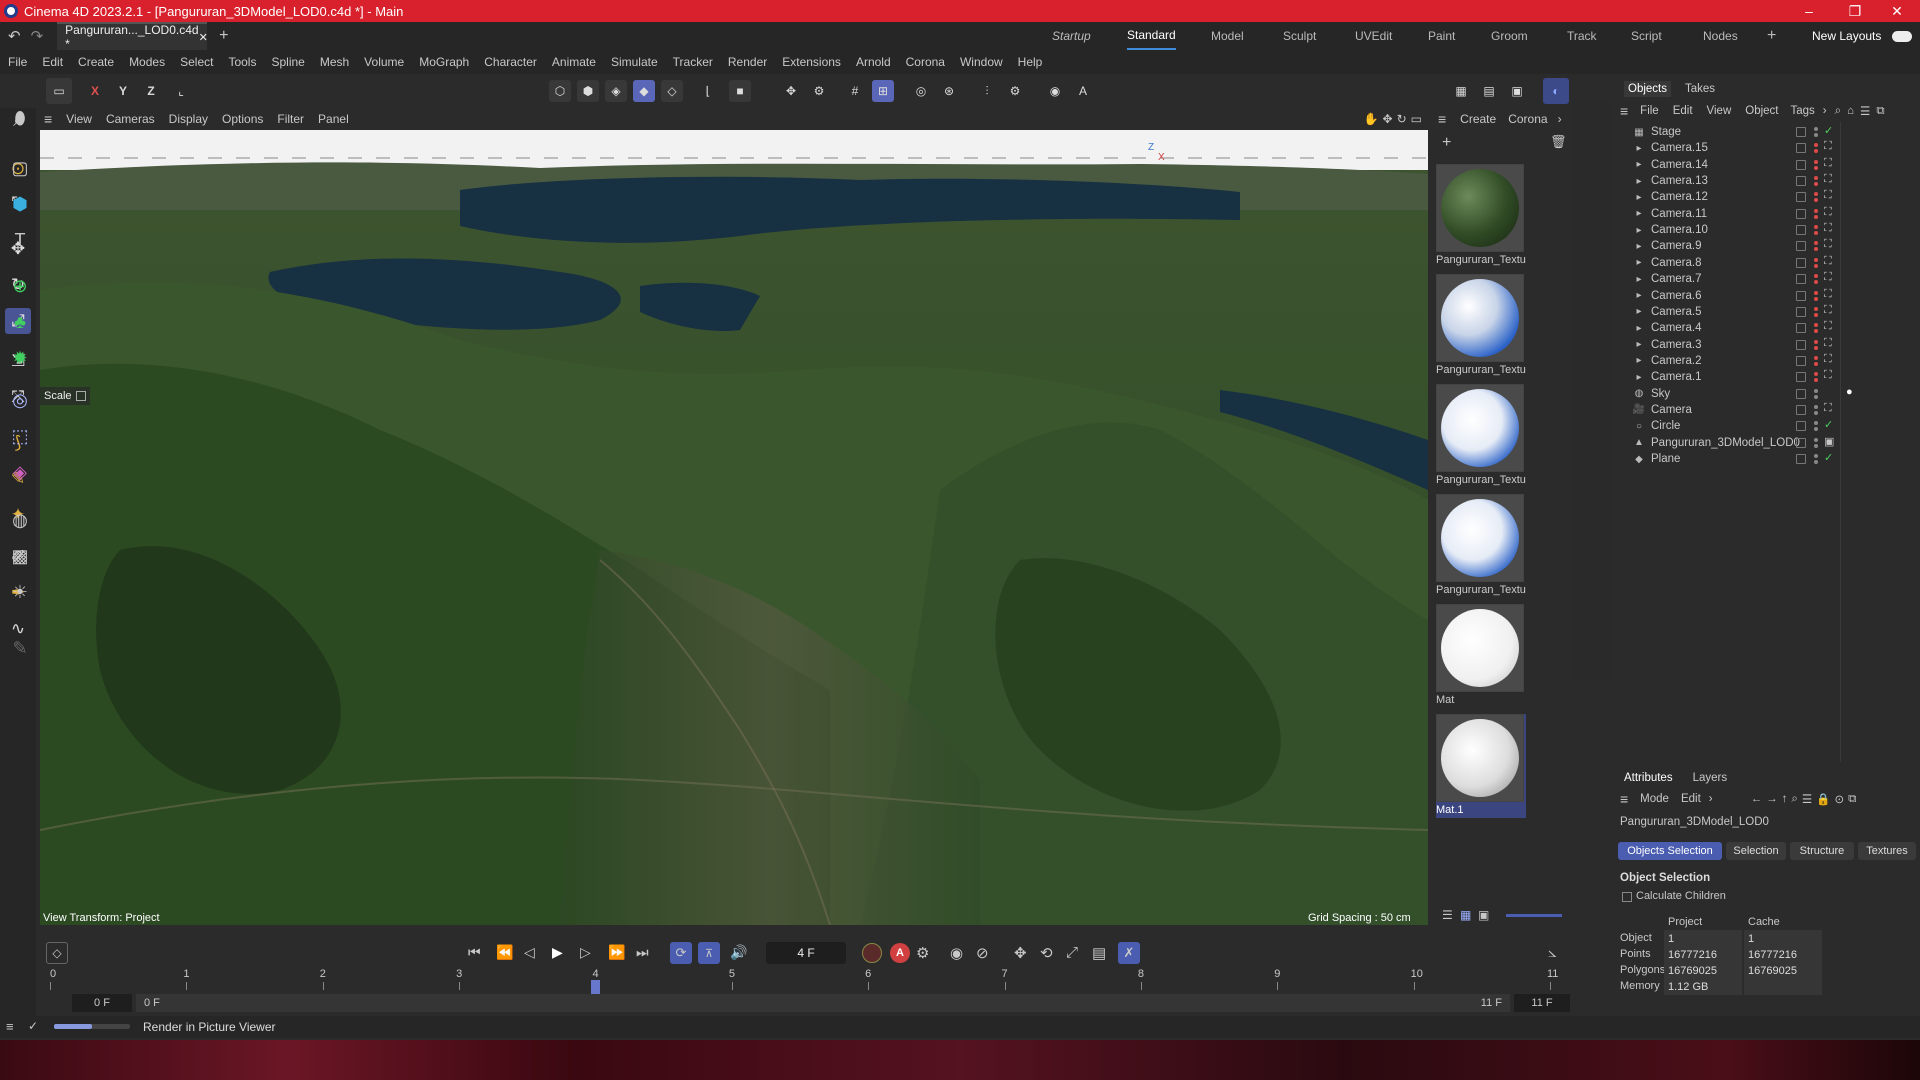 This screenshot has height=1080, width=1920. What do you see at coordinates (1829, 441) in the screenshot?
I see `texture-tag-icon: ▣` at bounding box center [1829, 441].